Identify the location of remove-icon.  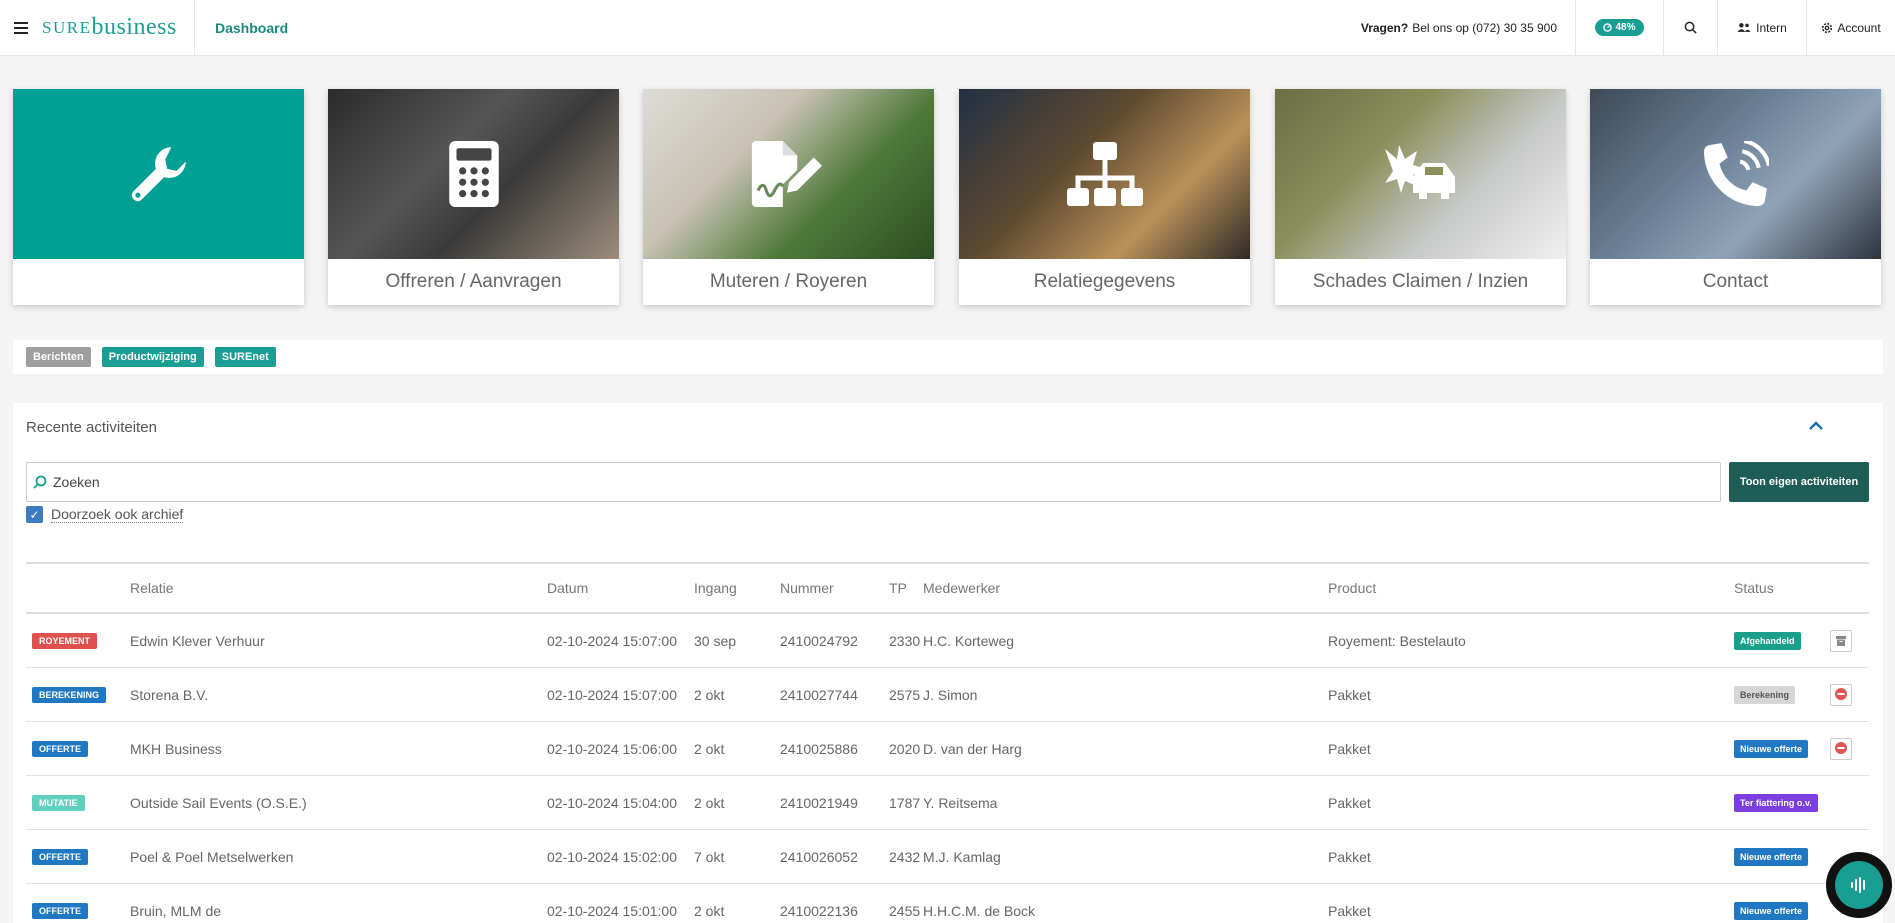
(1841, 749).